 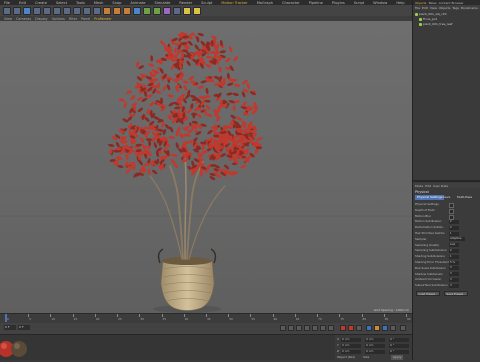 I want to click on timeline-ruler: 0 5 10 15 20 25 30 35 40 45 50 55 60 65 70 75 80 85 90, so click(x=206, y=318).